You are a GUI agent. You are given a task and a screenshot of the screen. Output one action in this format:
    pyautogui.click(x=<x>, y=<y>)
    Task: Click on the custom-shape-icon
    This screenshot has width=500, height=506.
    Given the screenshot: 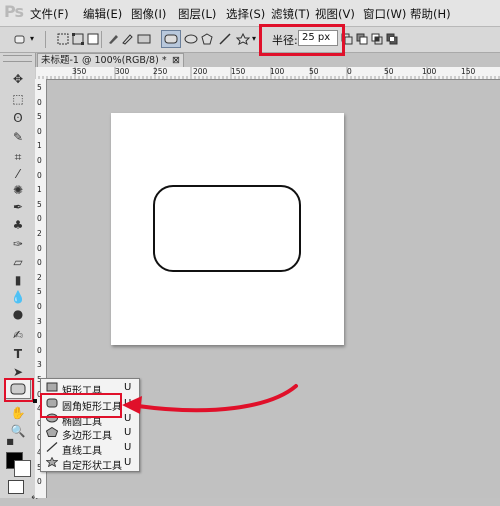 What is the action you would take?
    pyautogui.click(x=243, y=39)
    